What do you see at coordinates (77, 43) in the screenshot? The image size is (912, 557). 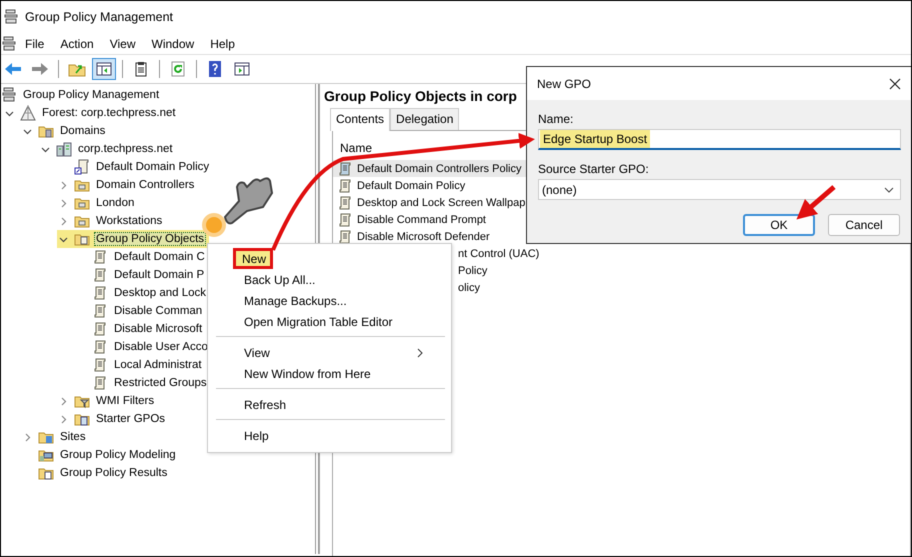 I see `menu-item: Action` at bounding box center [77, 43].